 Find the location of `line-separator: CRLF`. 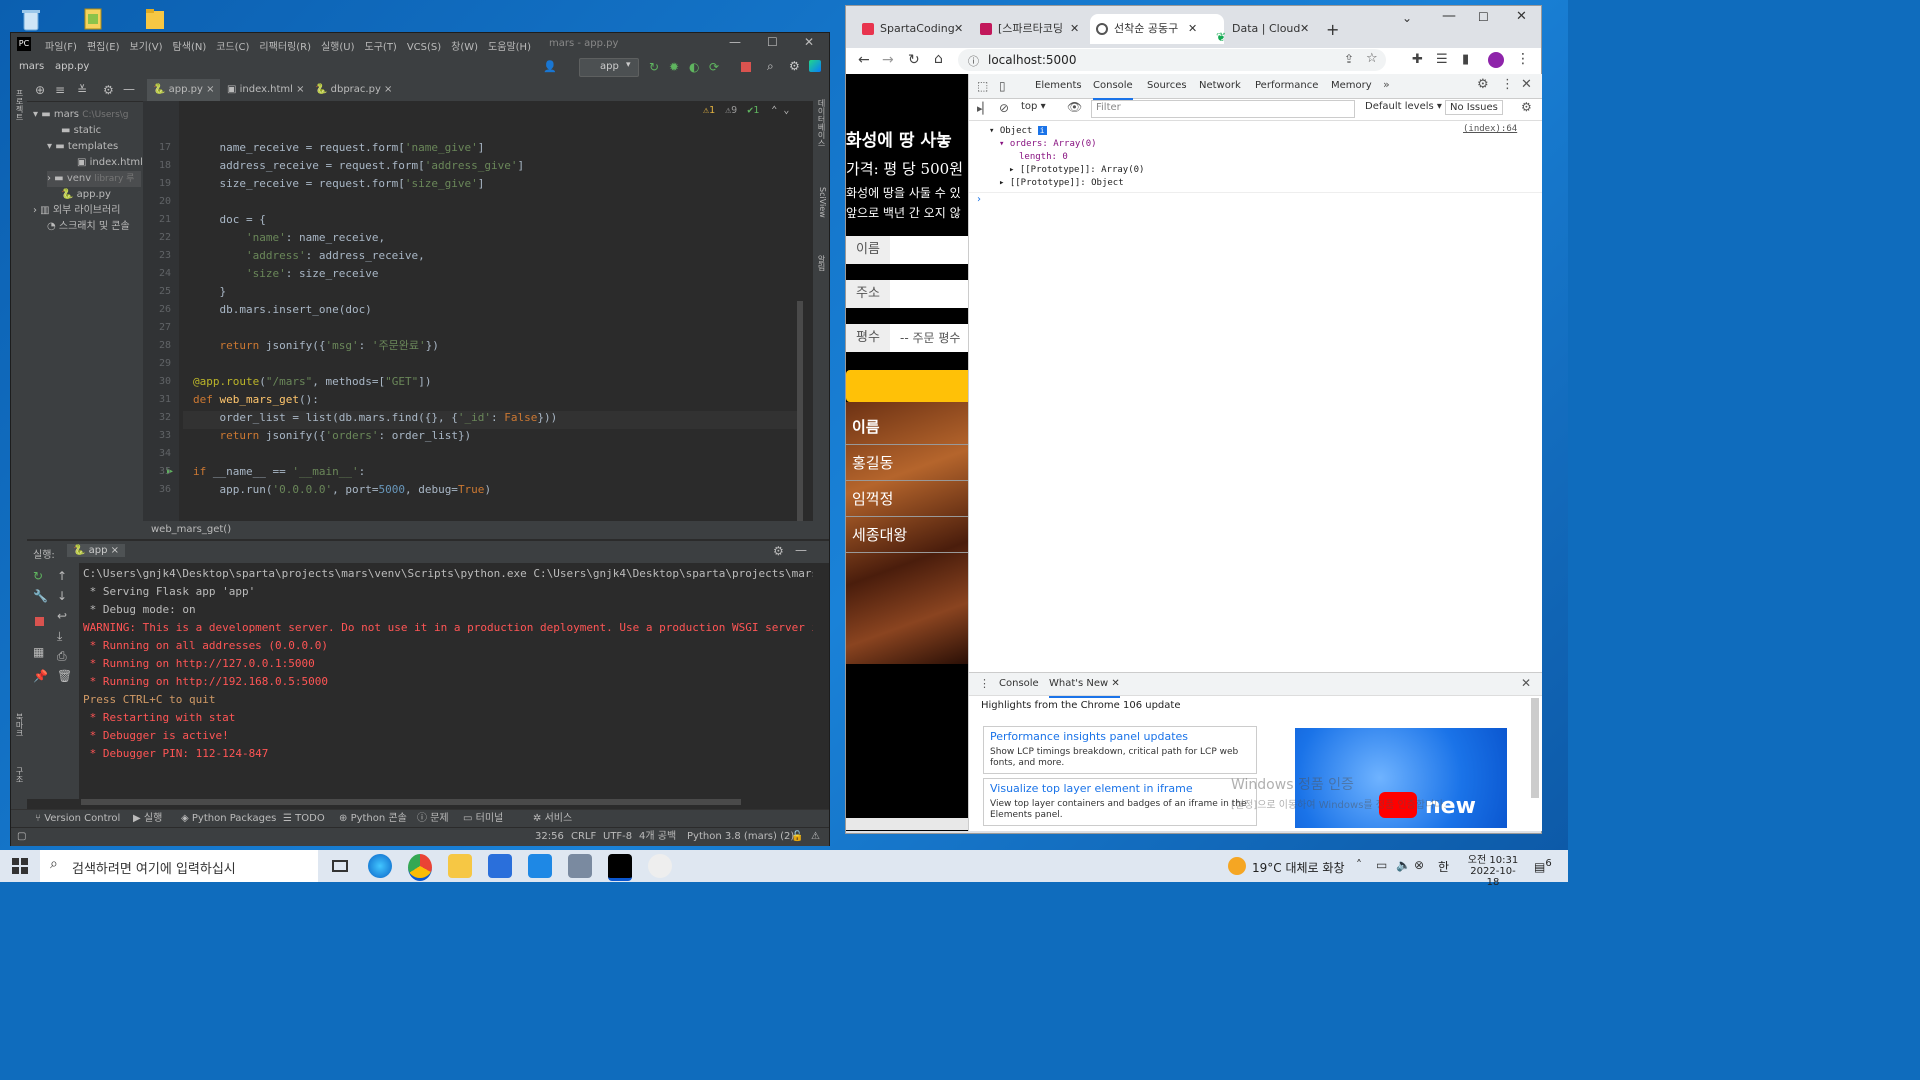

line-separator: CRLF is located at coordinates (583, 837).